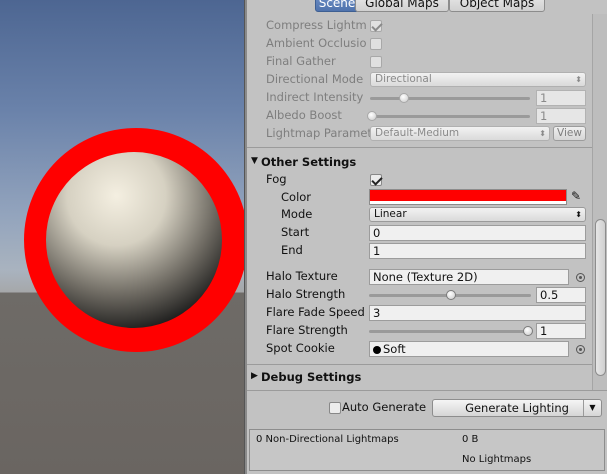 Image resolution: width=607 pixels, height=474 pixels. I want to click on texture-thumbnail-icon, so click(377, 350).